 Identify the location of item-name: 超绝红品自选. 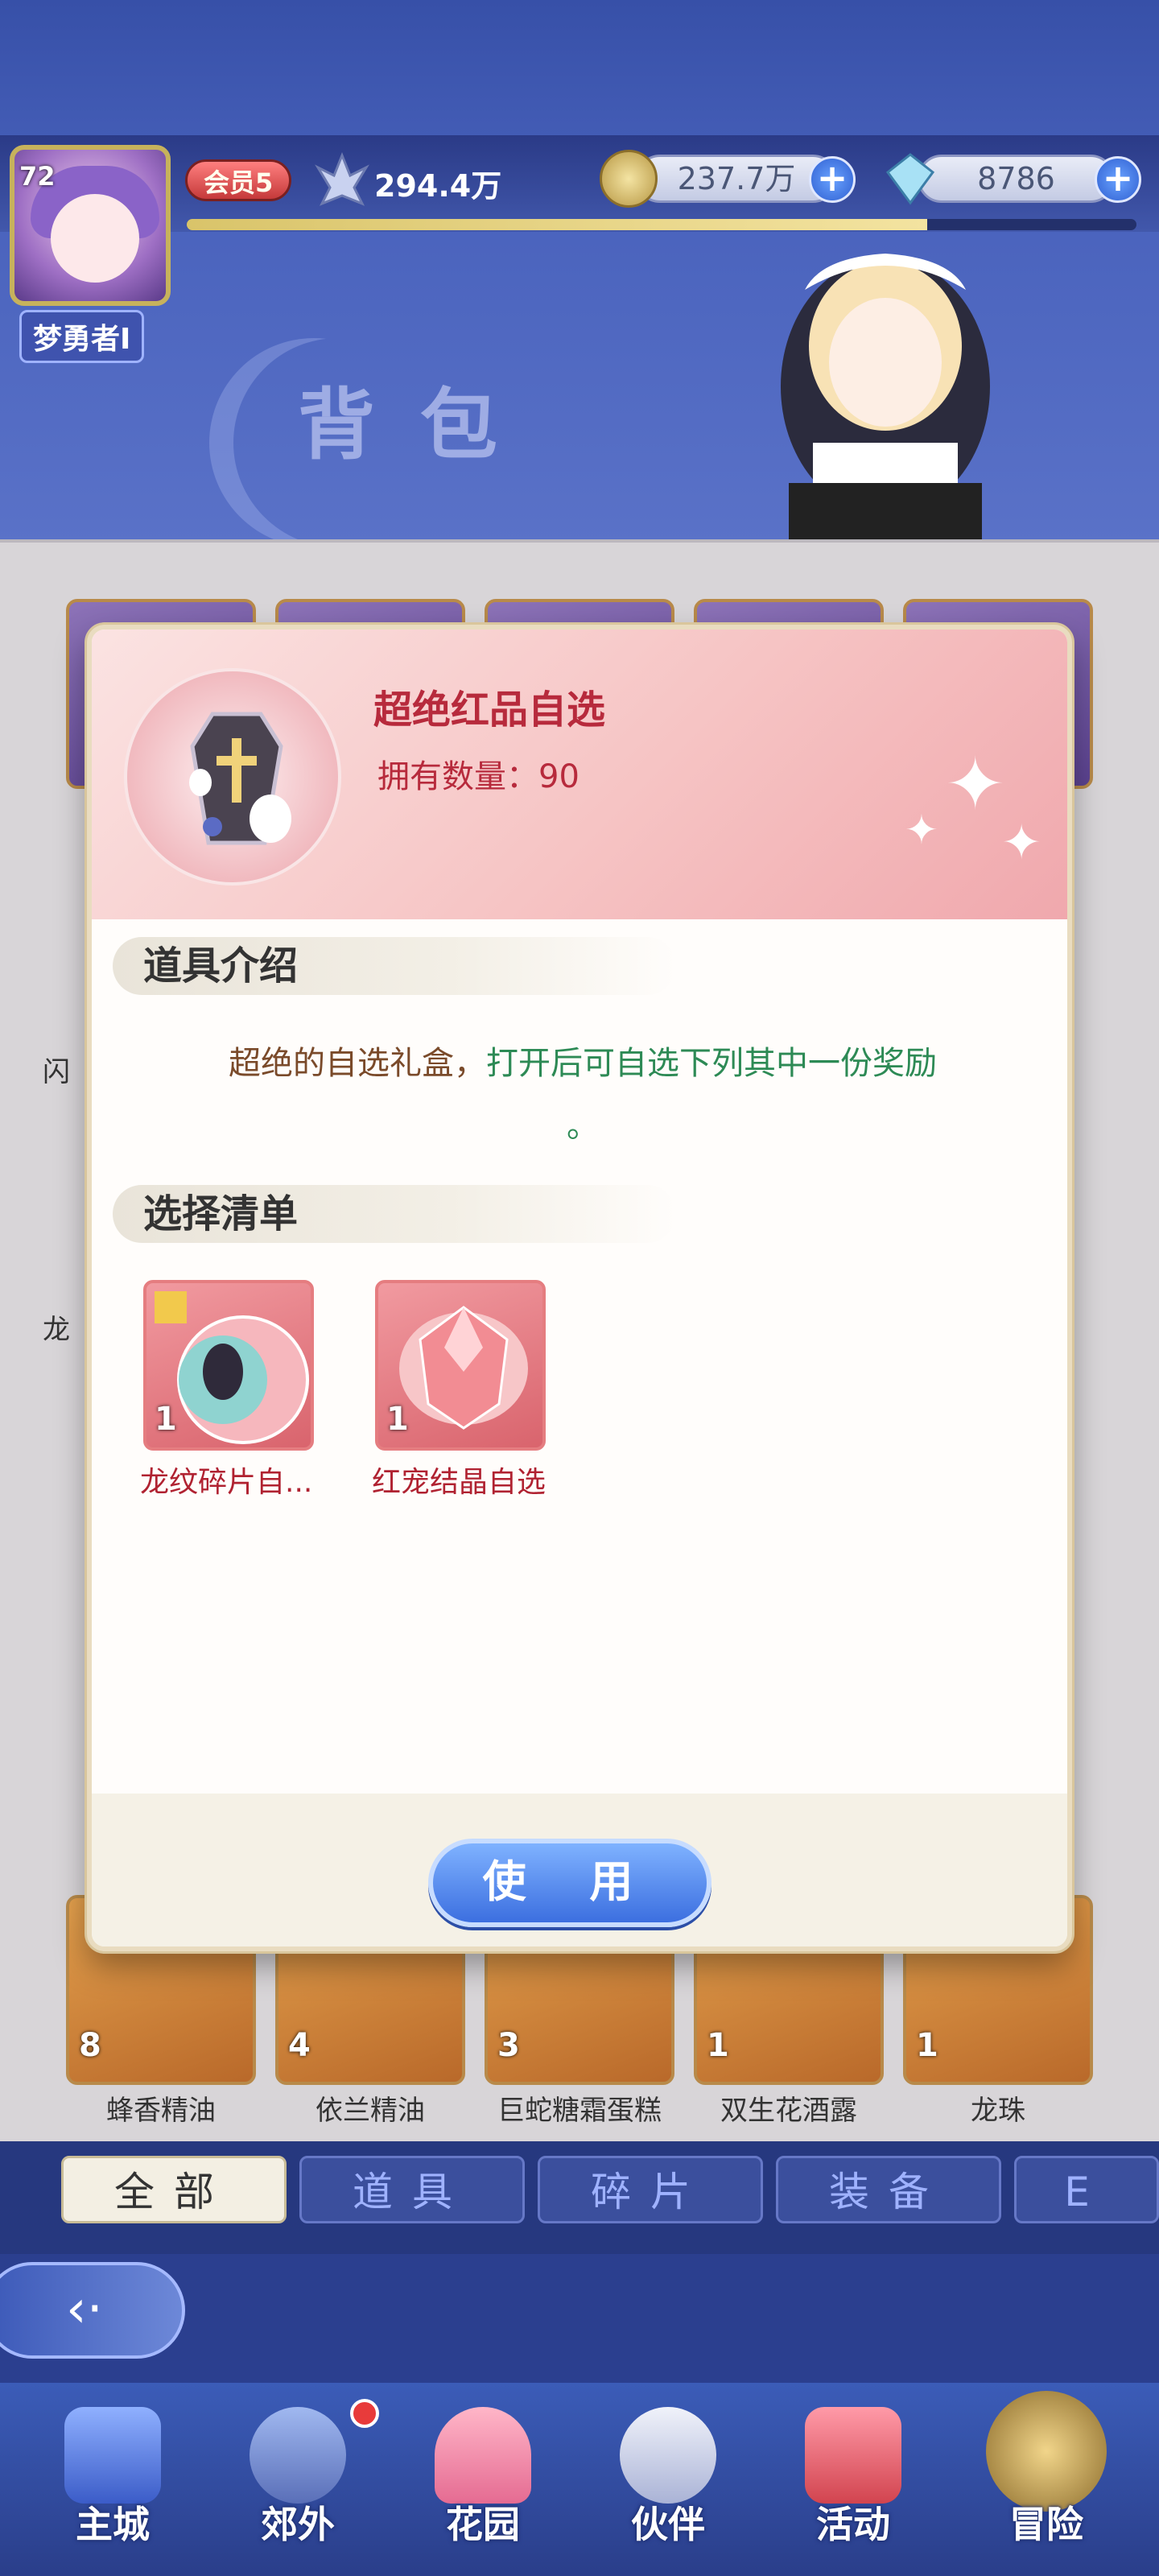
(489, 710).